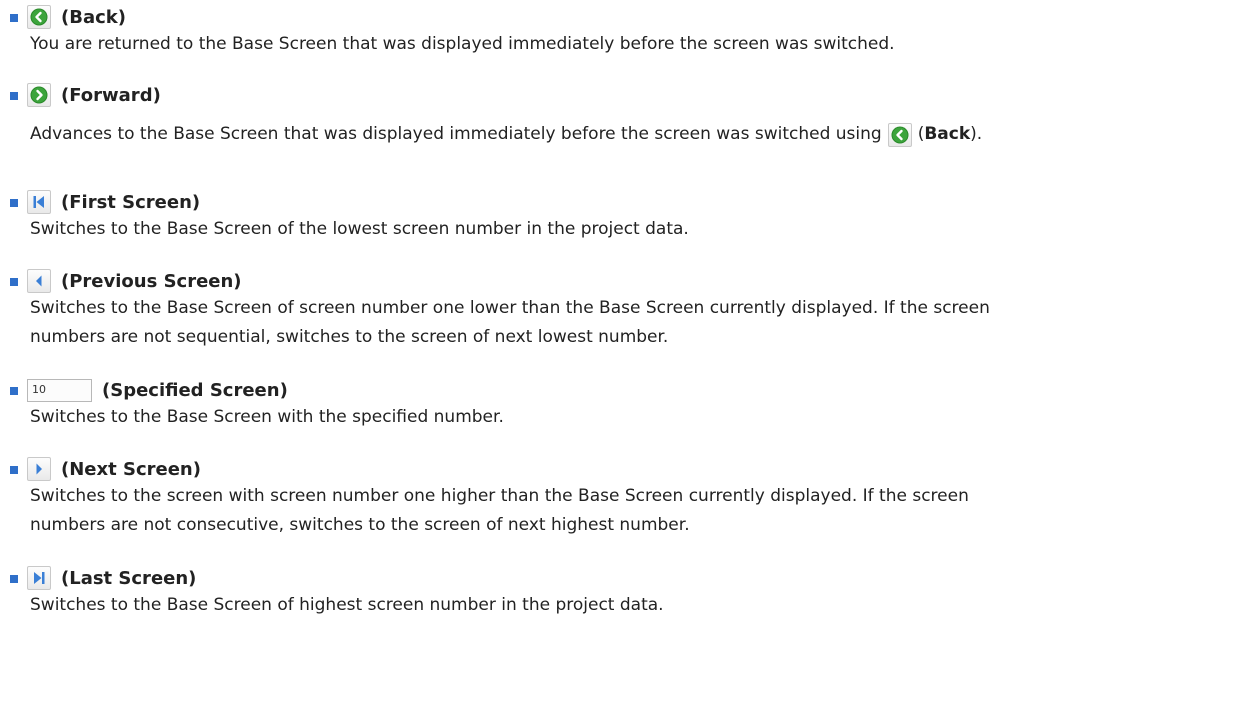 Image resolution: width=1235 pixels, height=722 pixels. I want to click on previous-screen-icon, so click(39, 281).